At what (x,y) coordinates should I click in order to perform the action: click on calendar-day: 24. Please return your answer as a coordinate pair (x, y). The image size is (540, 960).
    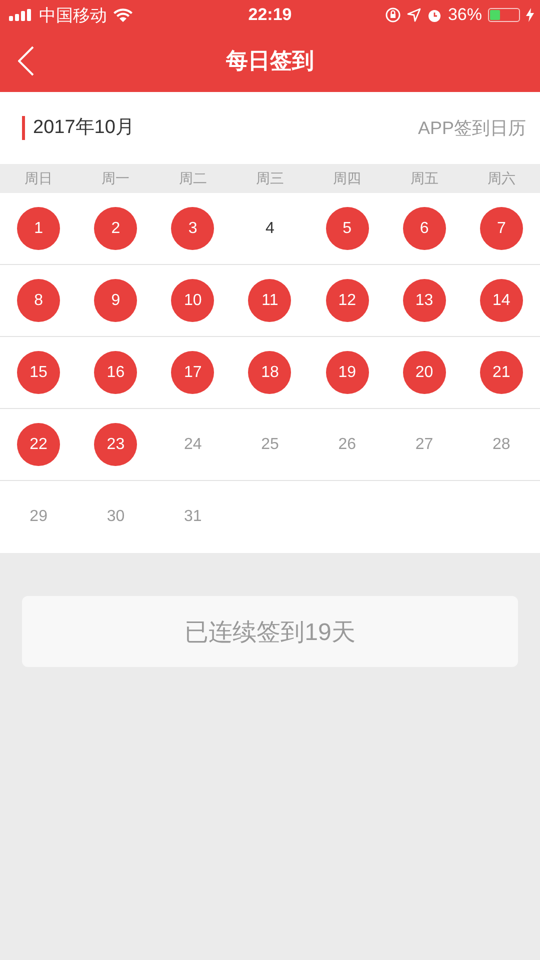
    Looking at the image, I should click on (193, 445).